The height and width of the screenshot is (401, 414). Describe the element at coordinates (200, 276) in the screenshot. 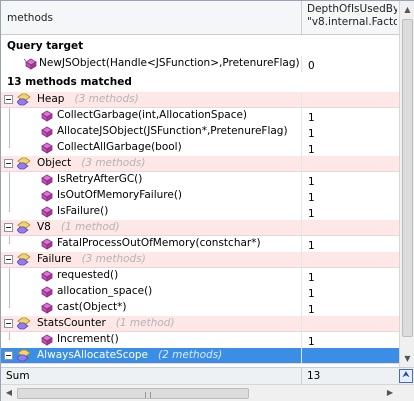

I see `method-row: requested() 1` at that location.